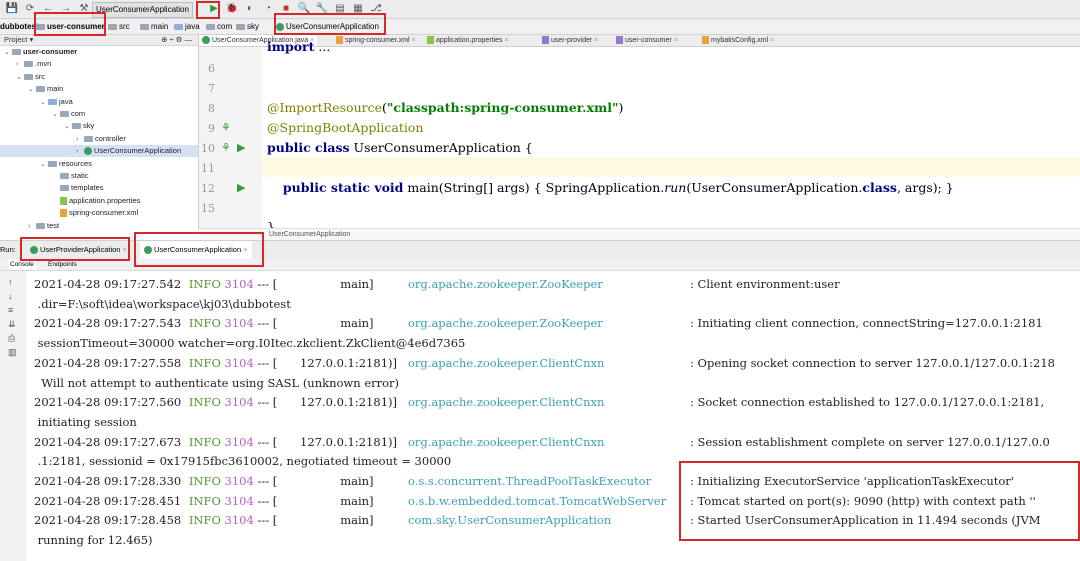  I want to click on editor-tab-label: user-consumer, so click(648, 40).